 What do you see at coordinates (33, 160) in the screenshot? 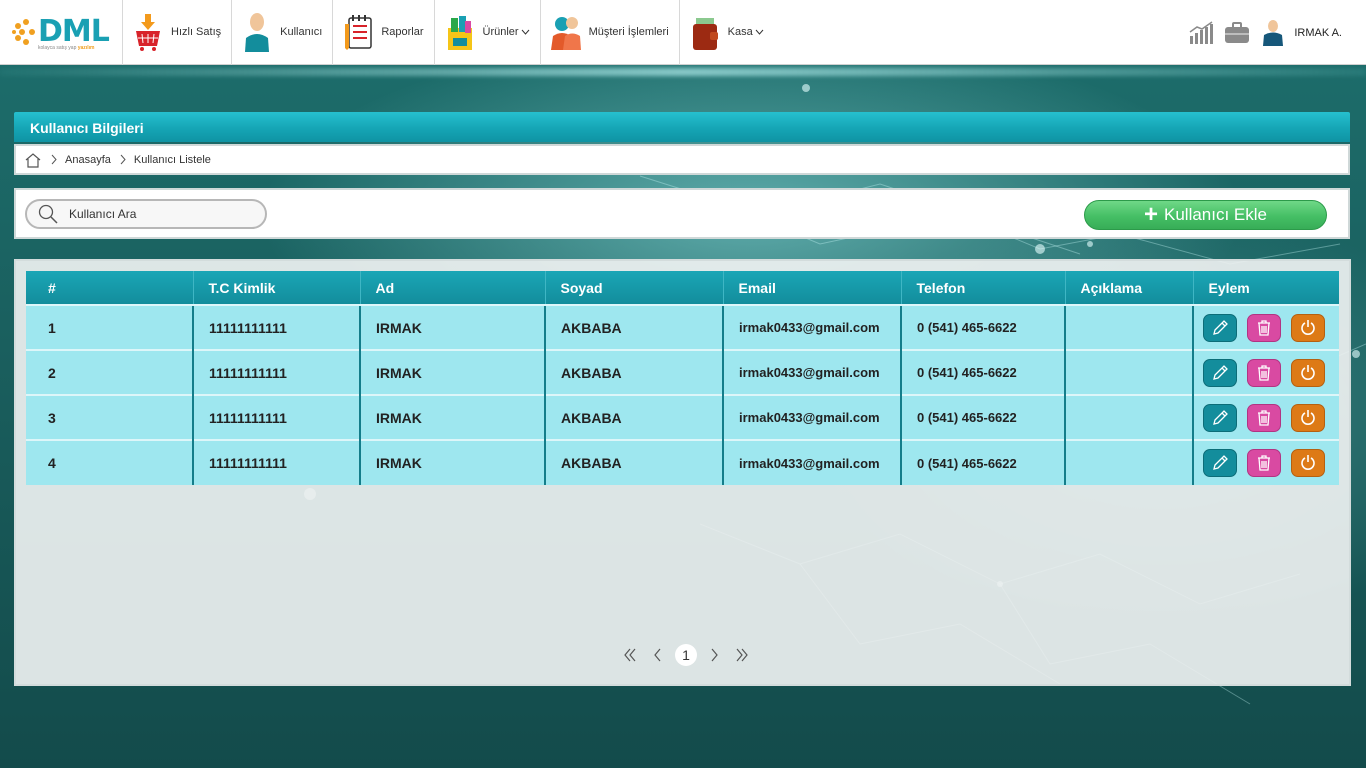
I see `home-icon` at bounding box center [33, 160].